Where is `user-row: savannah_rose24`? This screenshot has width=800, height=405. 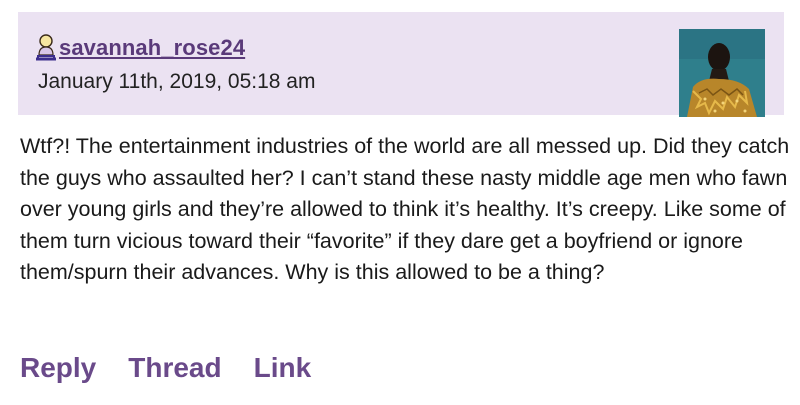
user-row: savannah_rose24 is located at coordinates (140, 46).